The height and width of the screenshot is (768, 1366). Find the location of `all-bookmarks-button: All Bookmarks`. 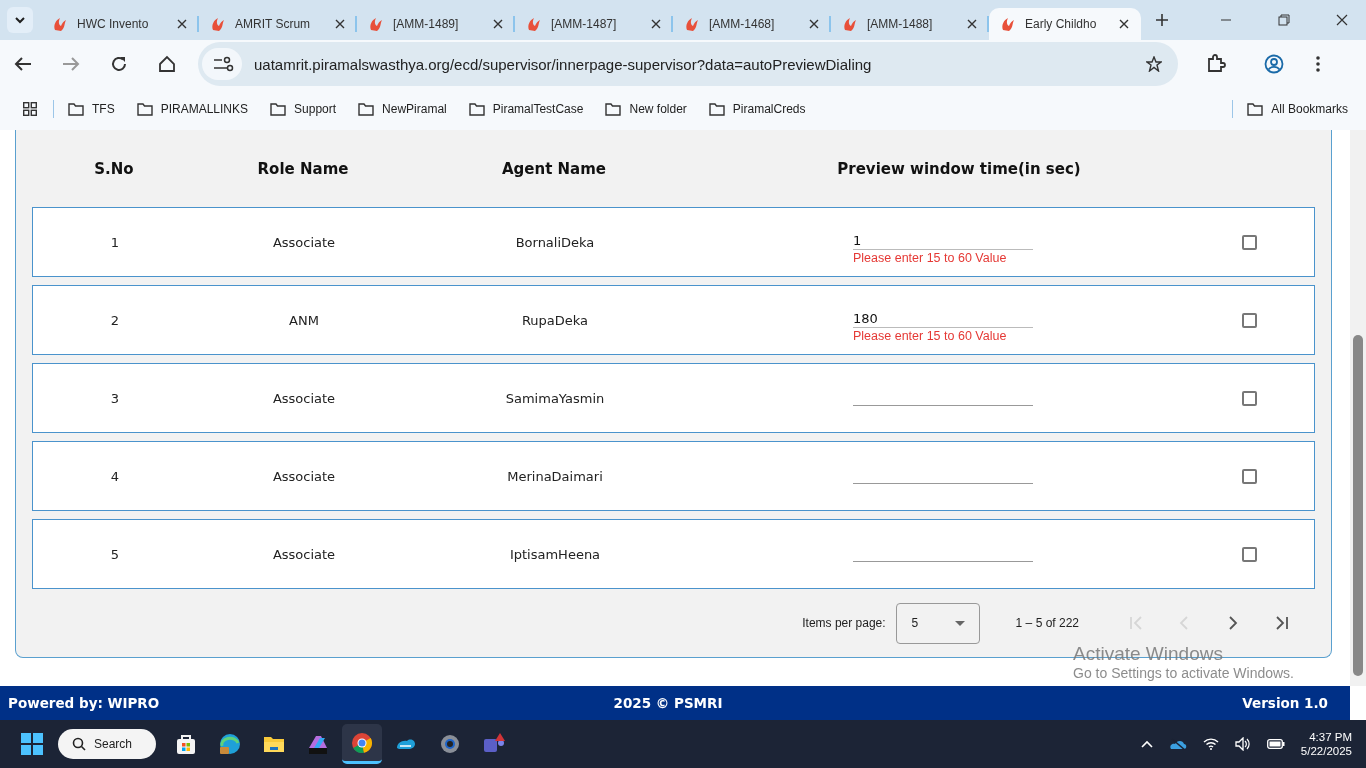

all-bookmarks-button: All Bookmarks is located at coordinates (1297, 109).